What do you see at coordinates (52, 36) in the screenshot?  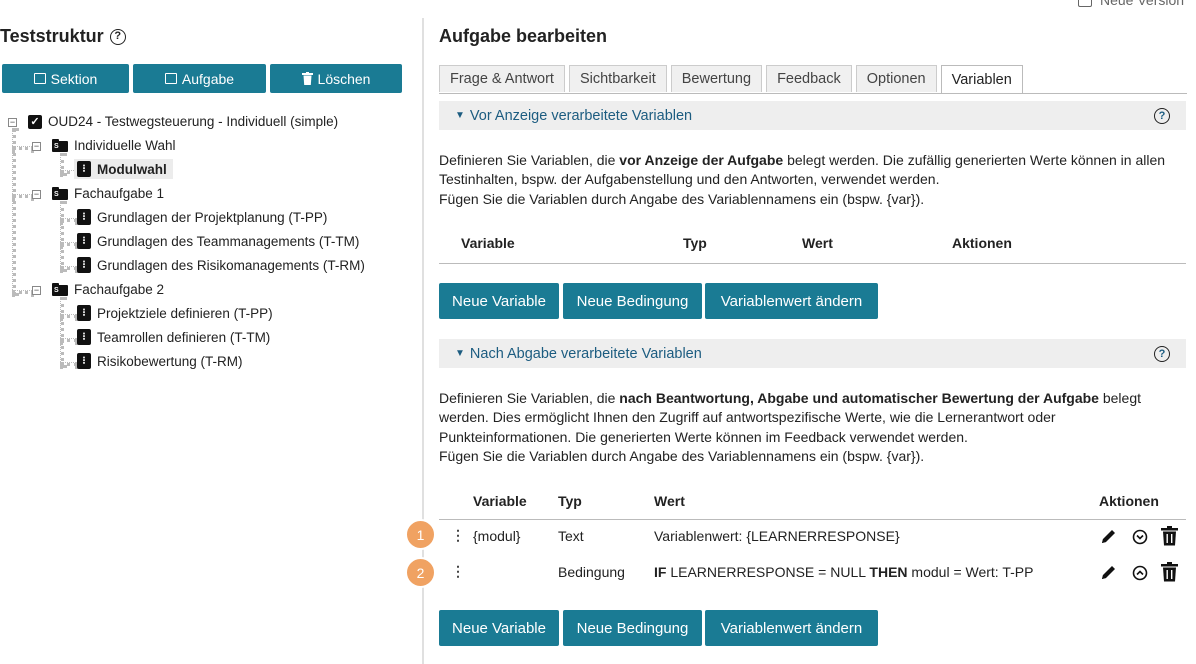 I see `structure-title-text: Teststruktur` at bounding box center [52, 36].